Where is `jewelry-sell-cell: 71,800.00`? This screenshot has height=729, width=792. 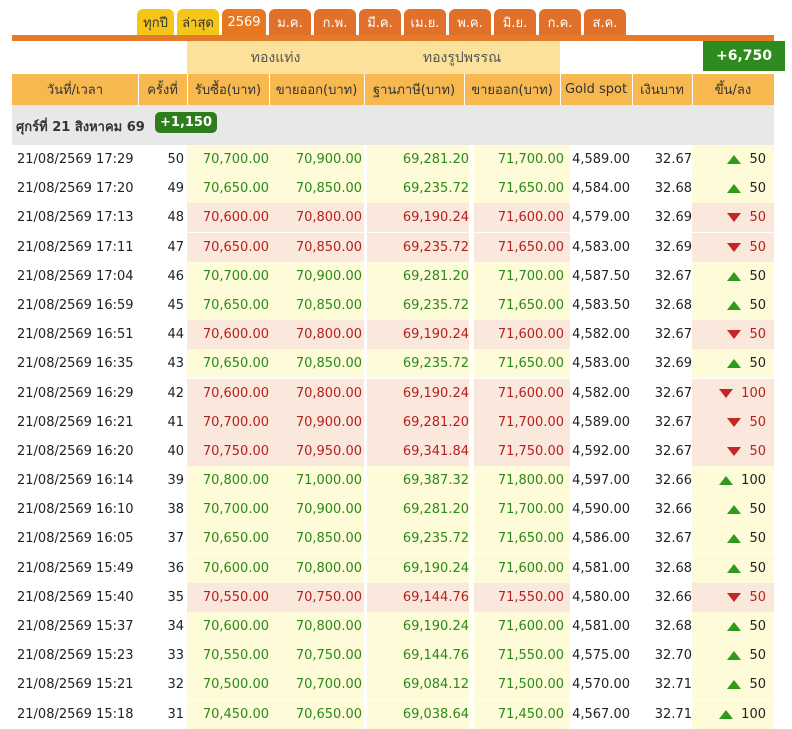 jewelry-sell-cell: 71,800.00 is located at coordinates (530, 481).